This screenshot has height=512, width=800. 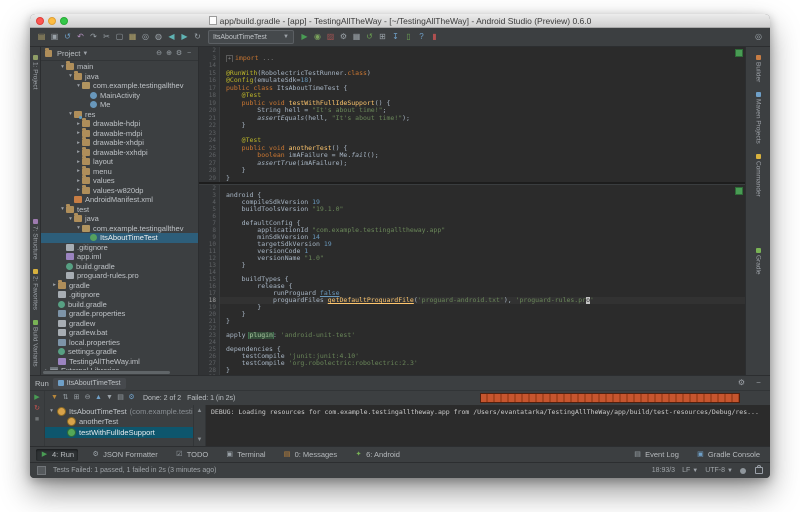 What do you see at coordinates (472, 251) in the screenshot?
I see `code-line: 11 versionCode 1` at bounding box center [472, 251].